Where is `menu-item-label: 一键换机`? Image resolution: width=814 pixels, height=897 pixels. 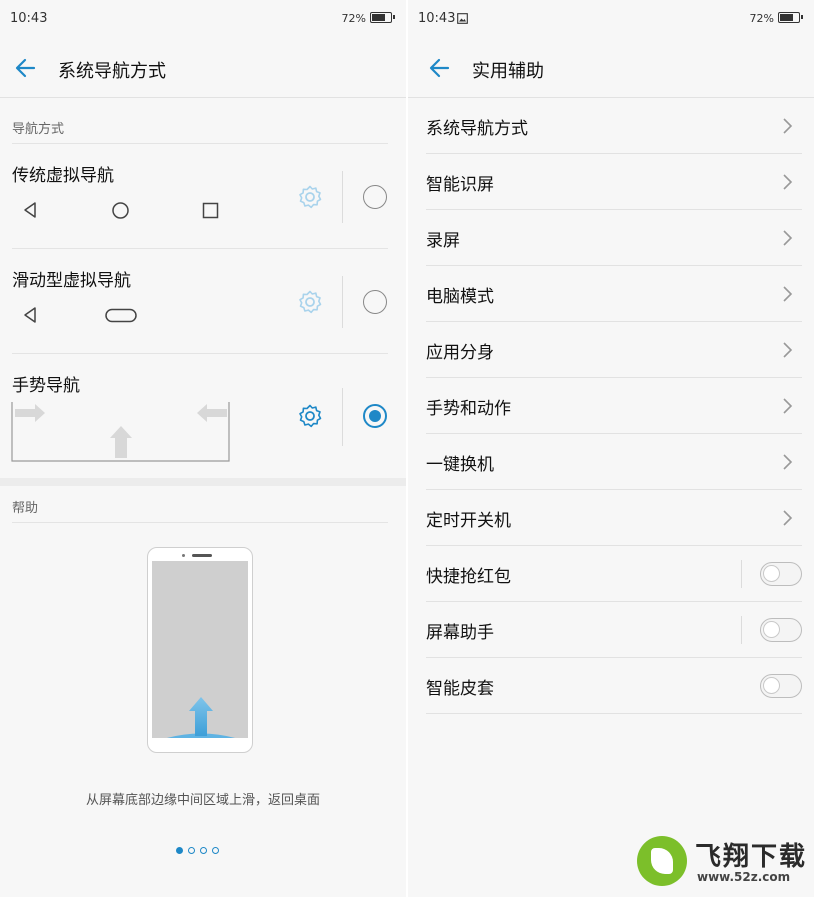 menu-item-label: 一键换机 is located at coordinates (460, 465).